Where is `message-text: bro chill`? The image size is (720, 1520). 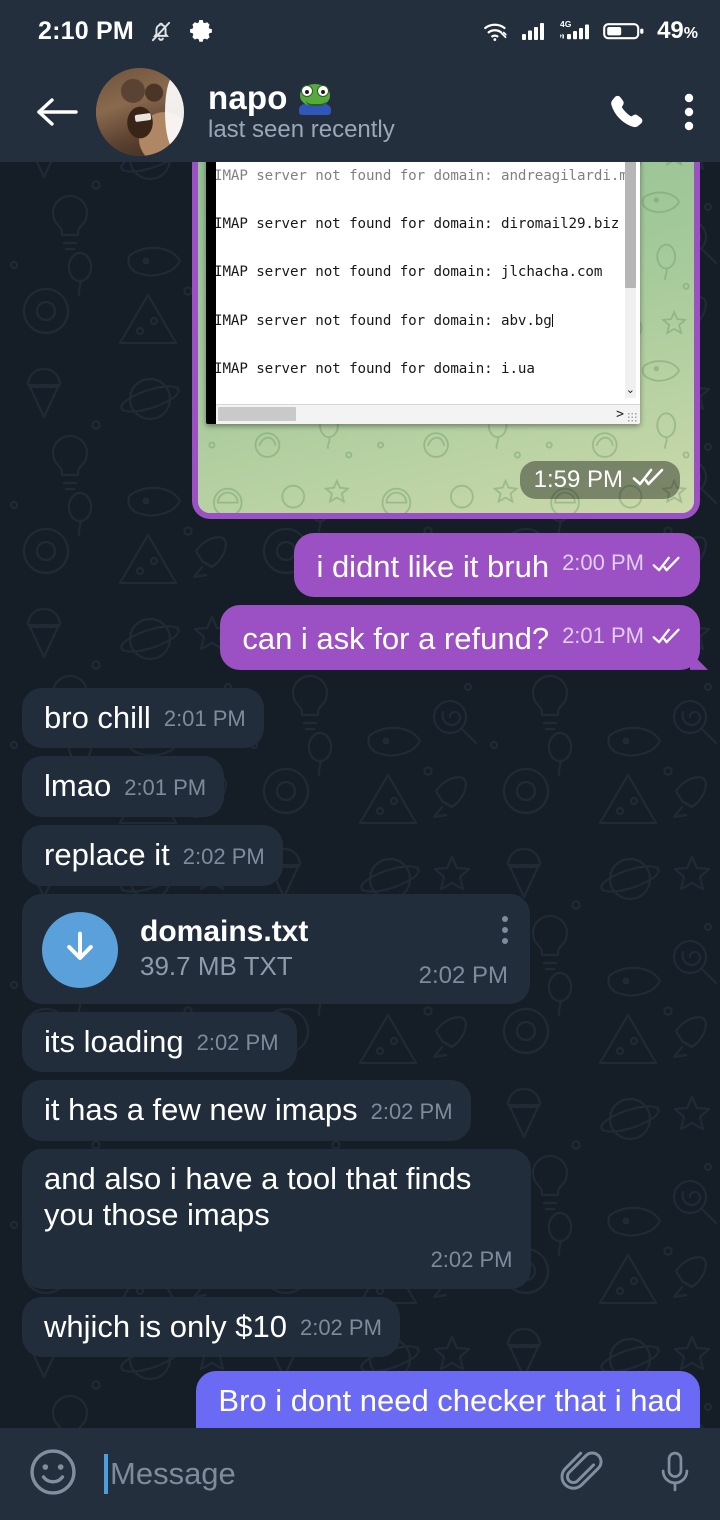
message-text: bro chill is located at coordinates (97, 717).